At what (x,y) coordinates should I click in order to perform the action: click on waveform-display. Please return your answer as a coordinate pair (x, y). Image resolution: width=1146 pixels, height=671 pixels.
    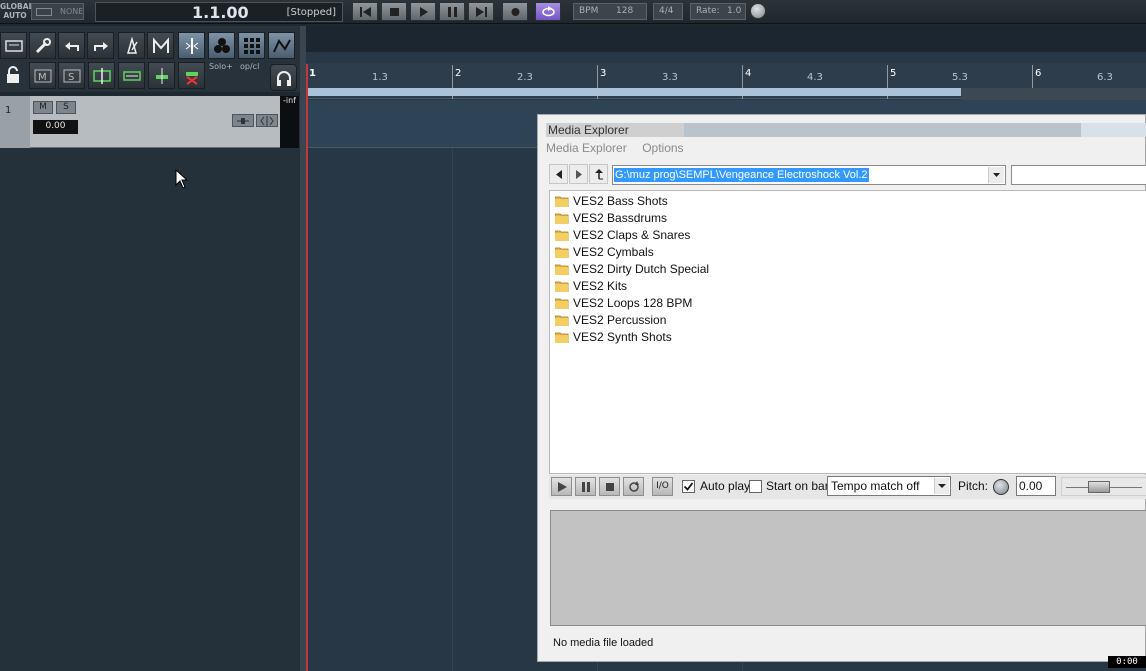
    Looking at the image, I should click on (848, 568).